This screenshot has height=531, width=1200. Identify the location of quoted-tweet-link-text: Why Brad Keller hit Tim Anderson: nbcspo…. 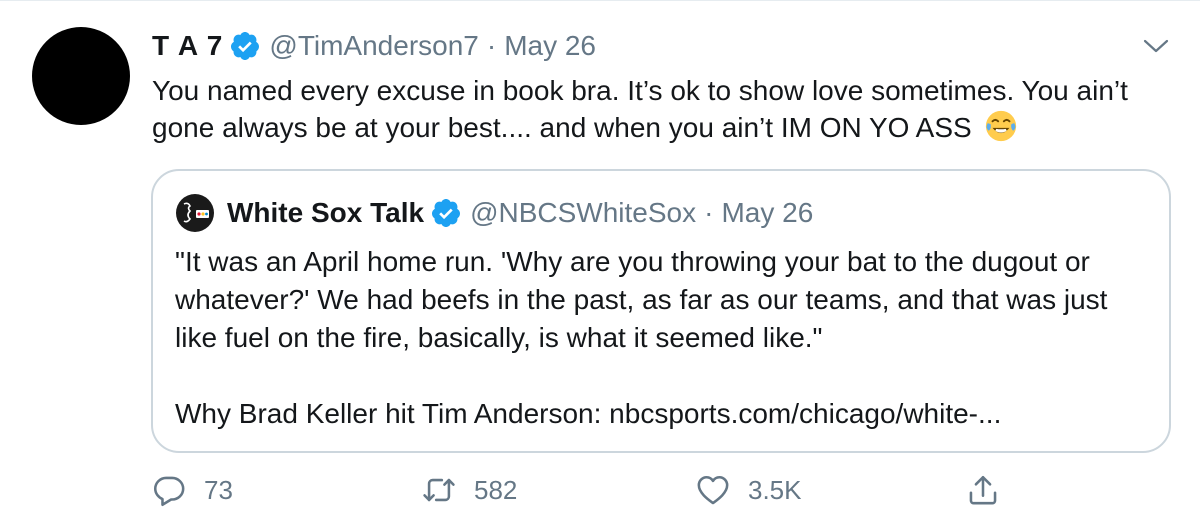
(588, 413).